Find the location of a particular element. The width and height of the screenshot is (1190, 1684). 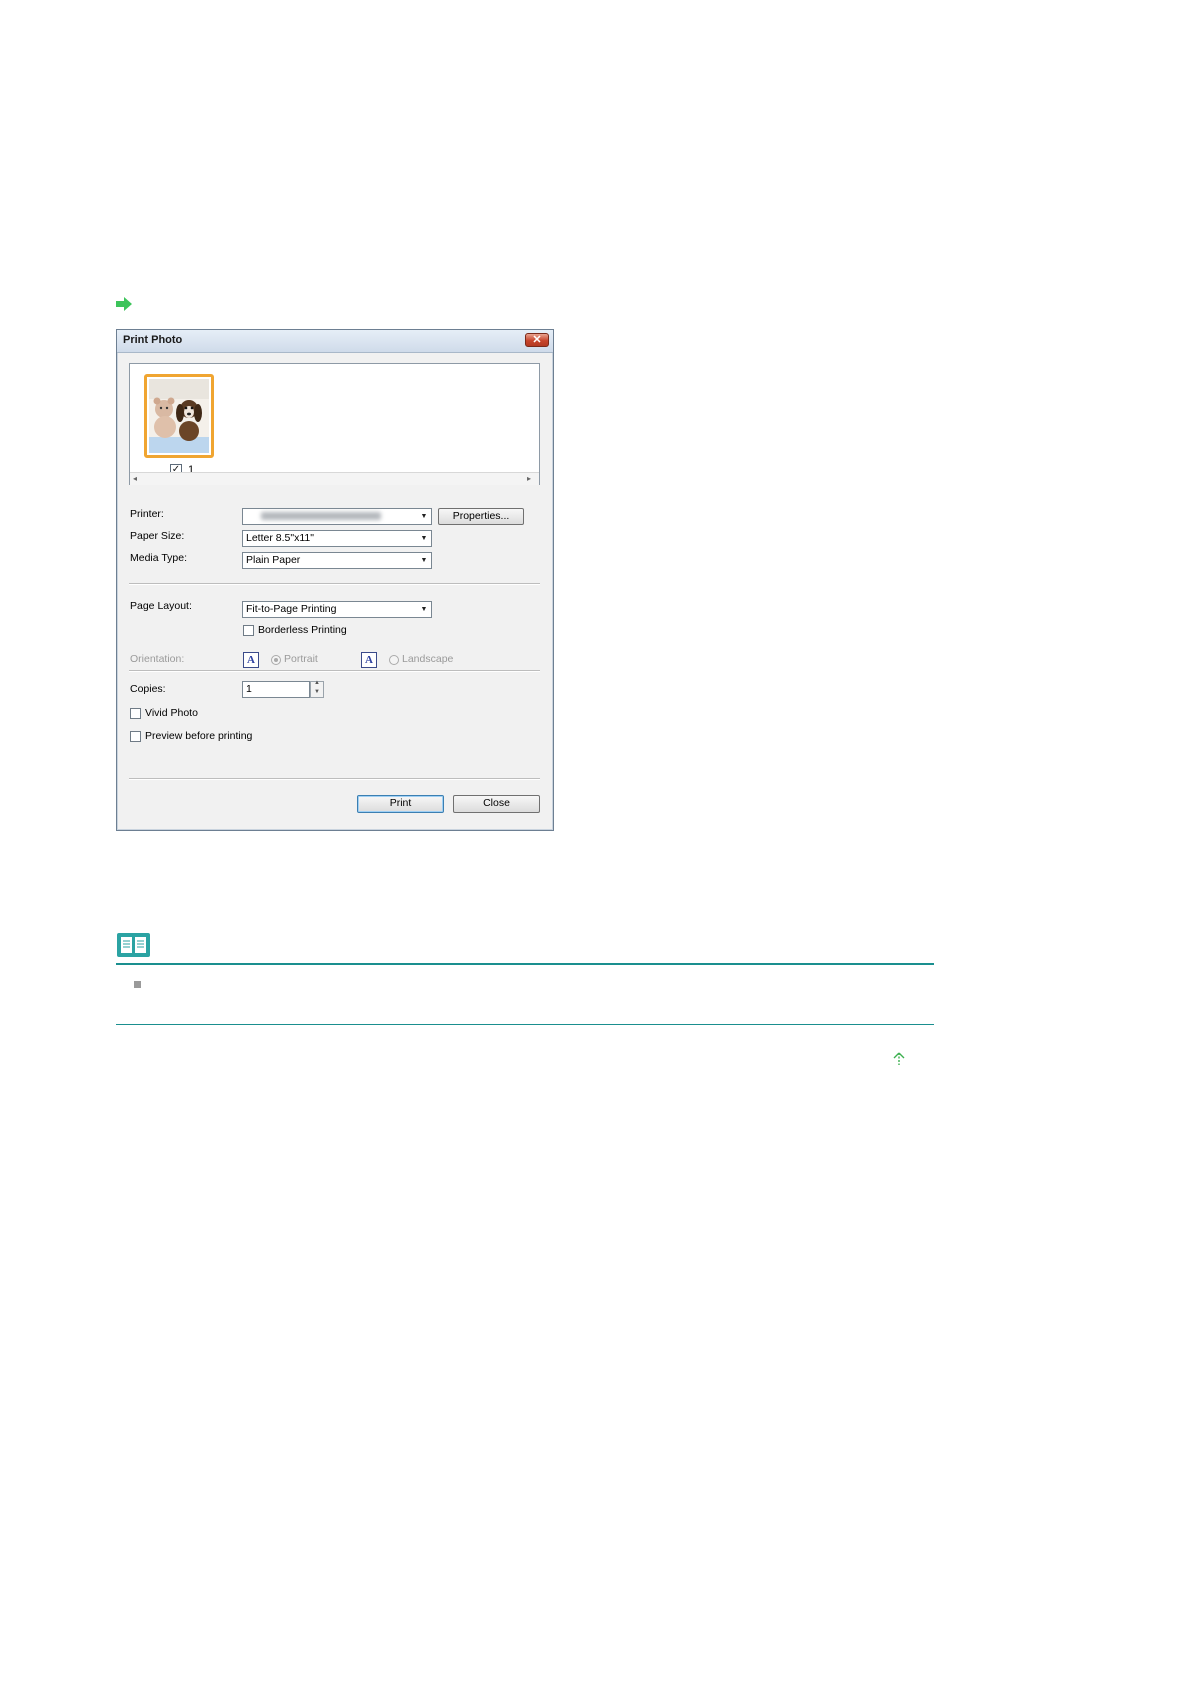

note-bullet is located at coordinates (137, 984).